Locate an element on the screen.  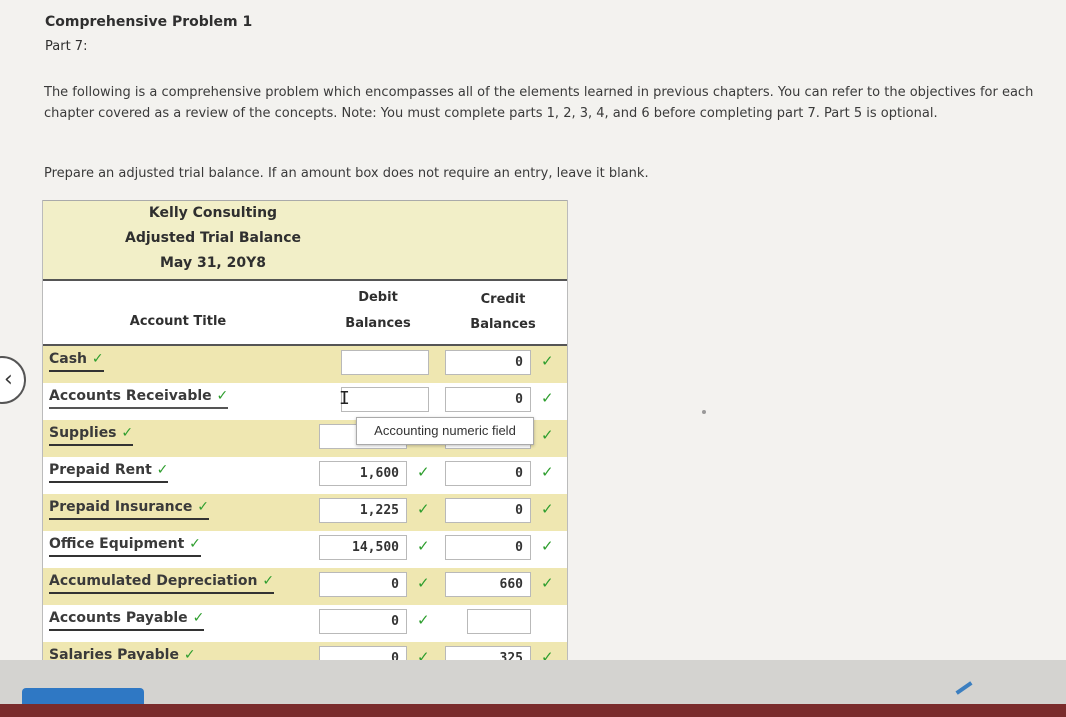
debit-input: 1,225 is located at coordinates (363, 510).